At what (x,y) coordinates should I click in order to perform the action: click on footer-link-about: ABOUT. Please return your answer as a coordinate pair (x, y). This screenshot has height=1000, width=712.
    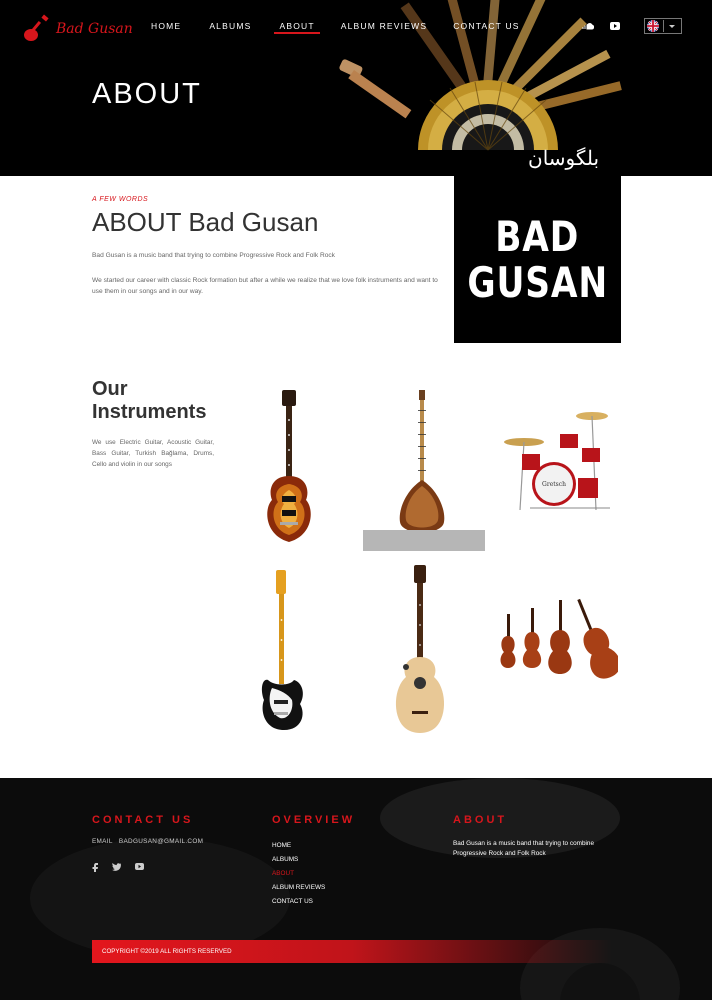
    Looking at the image, I should click on (298, 874).